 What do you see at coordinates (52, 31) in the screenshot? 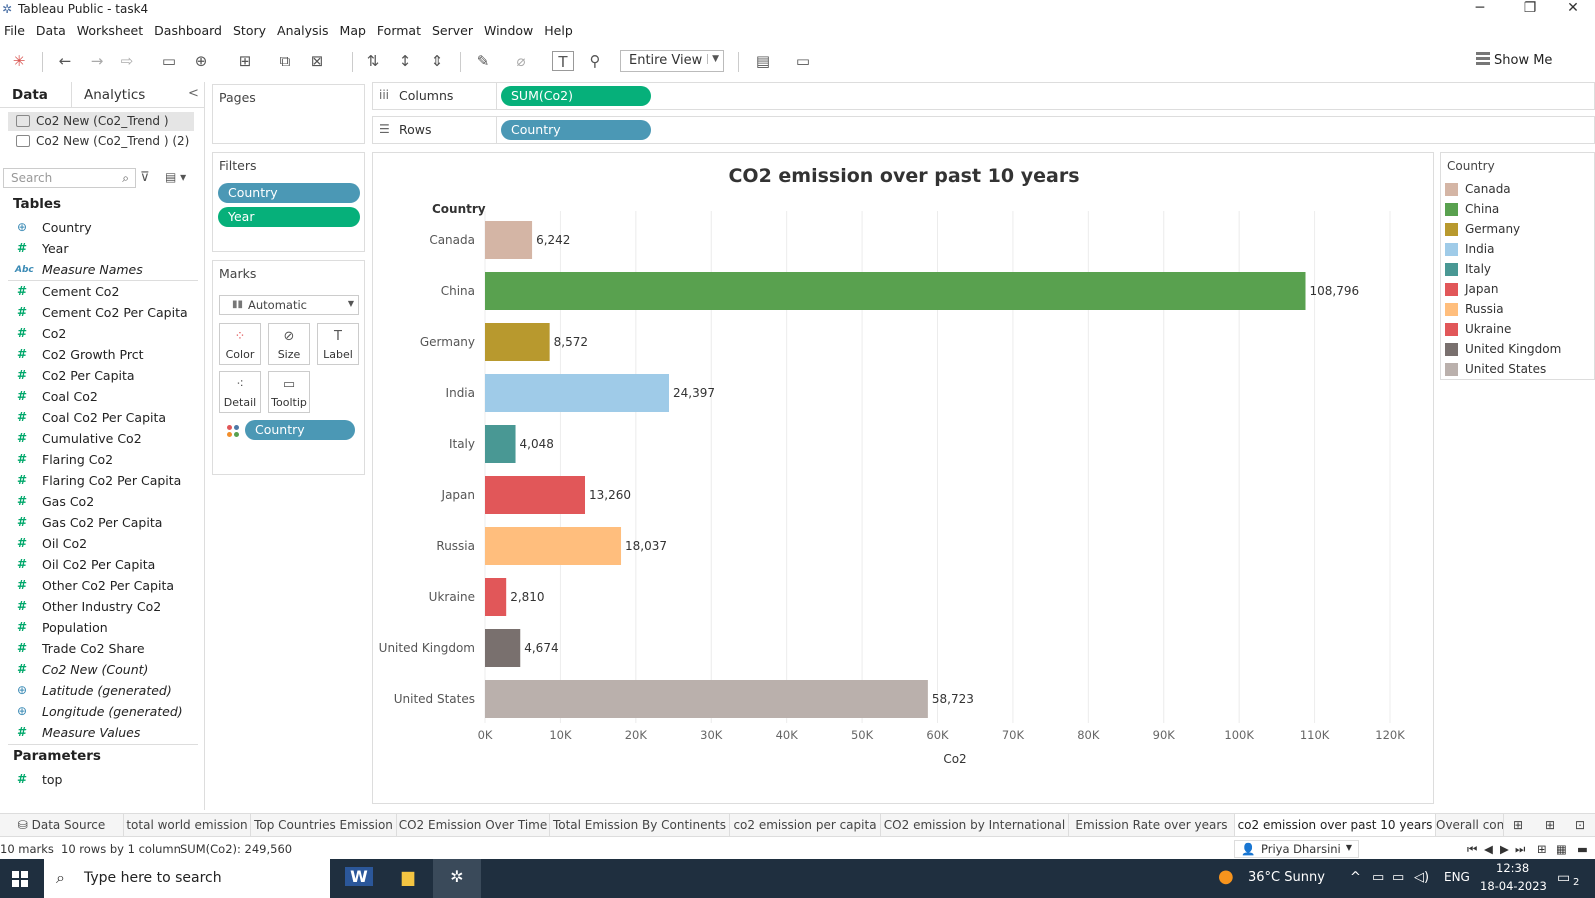
I see `menu-data: Data` at bounding box center [52, 31].